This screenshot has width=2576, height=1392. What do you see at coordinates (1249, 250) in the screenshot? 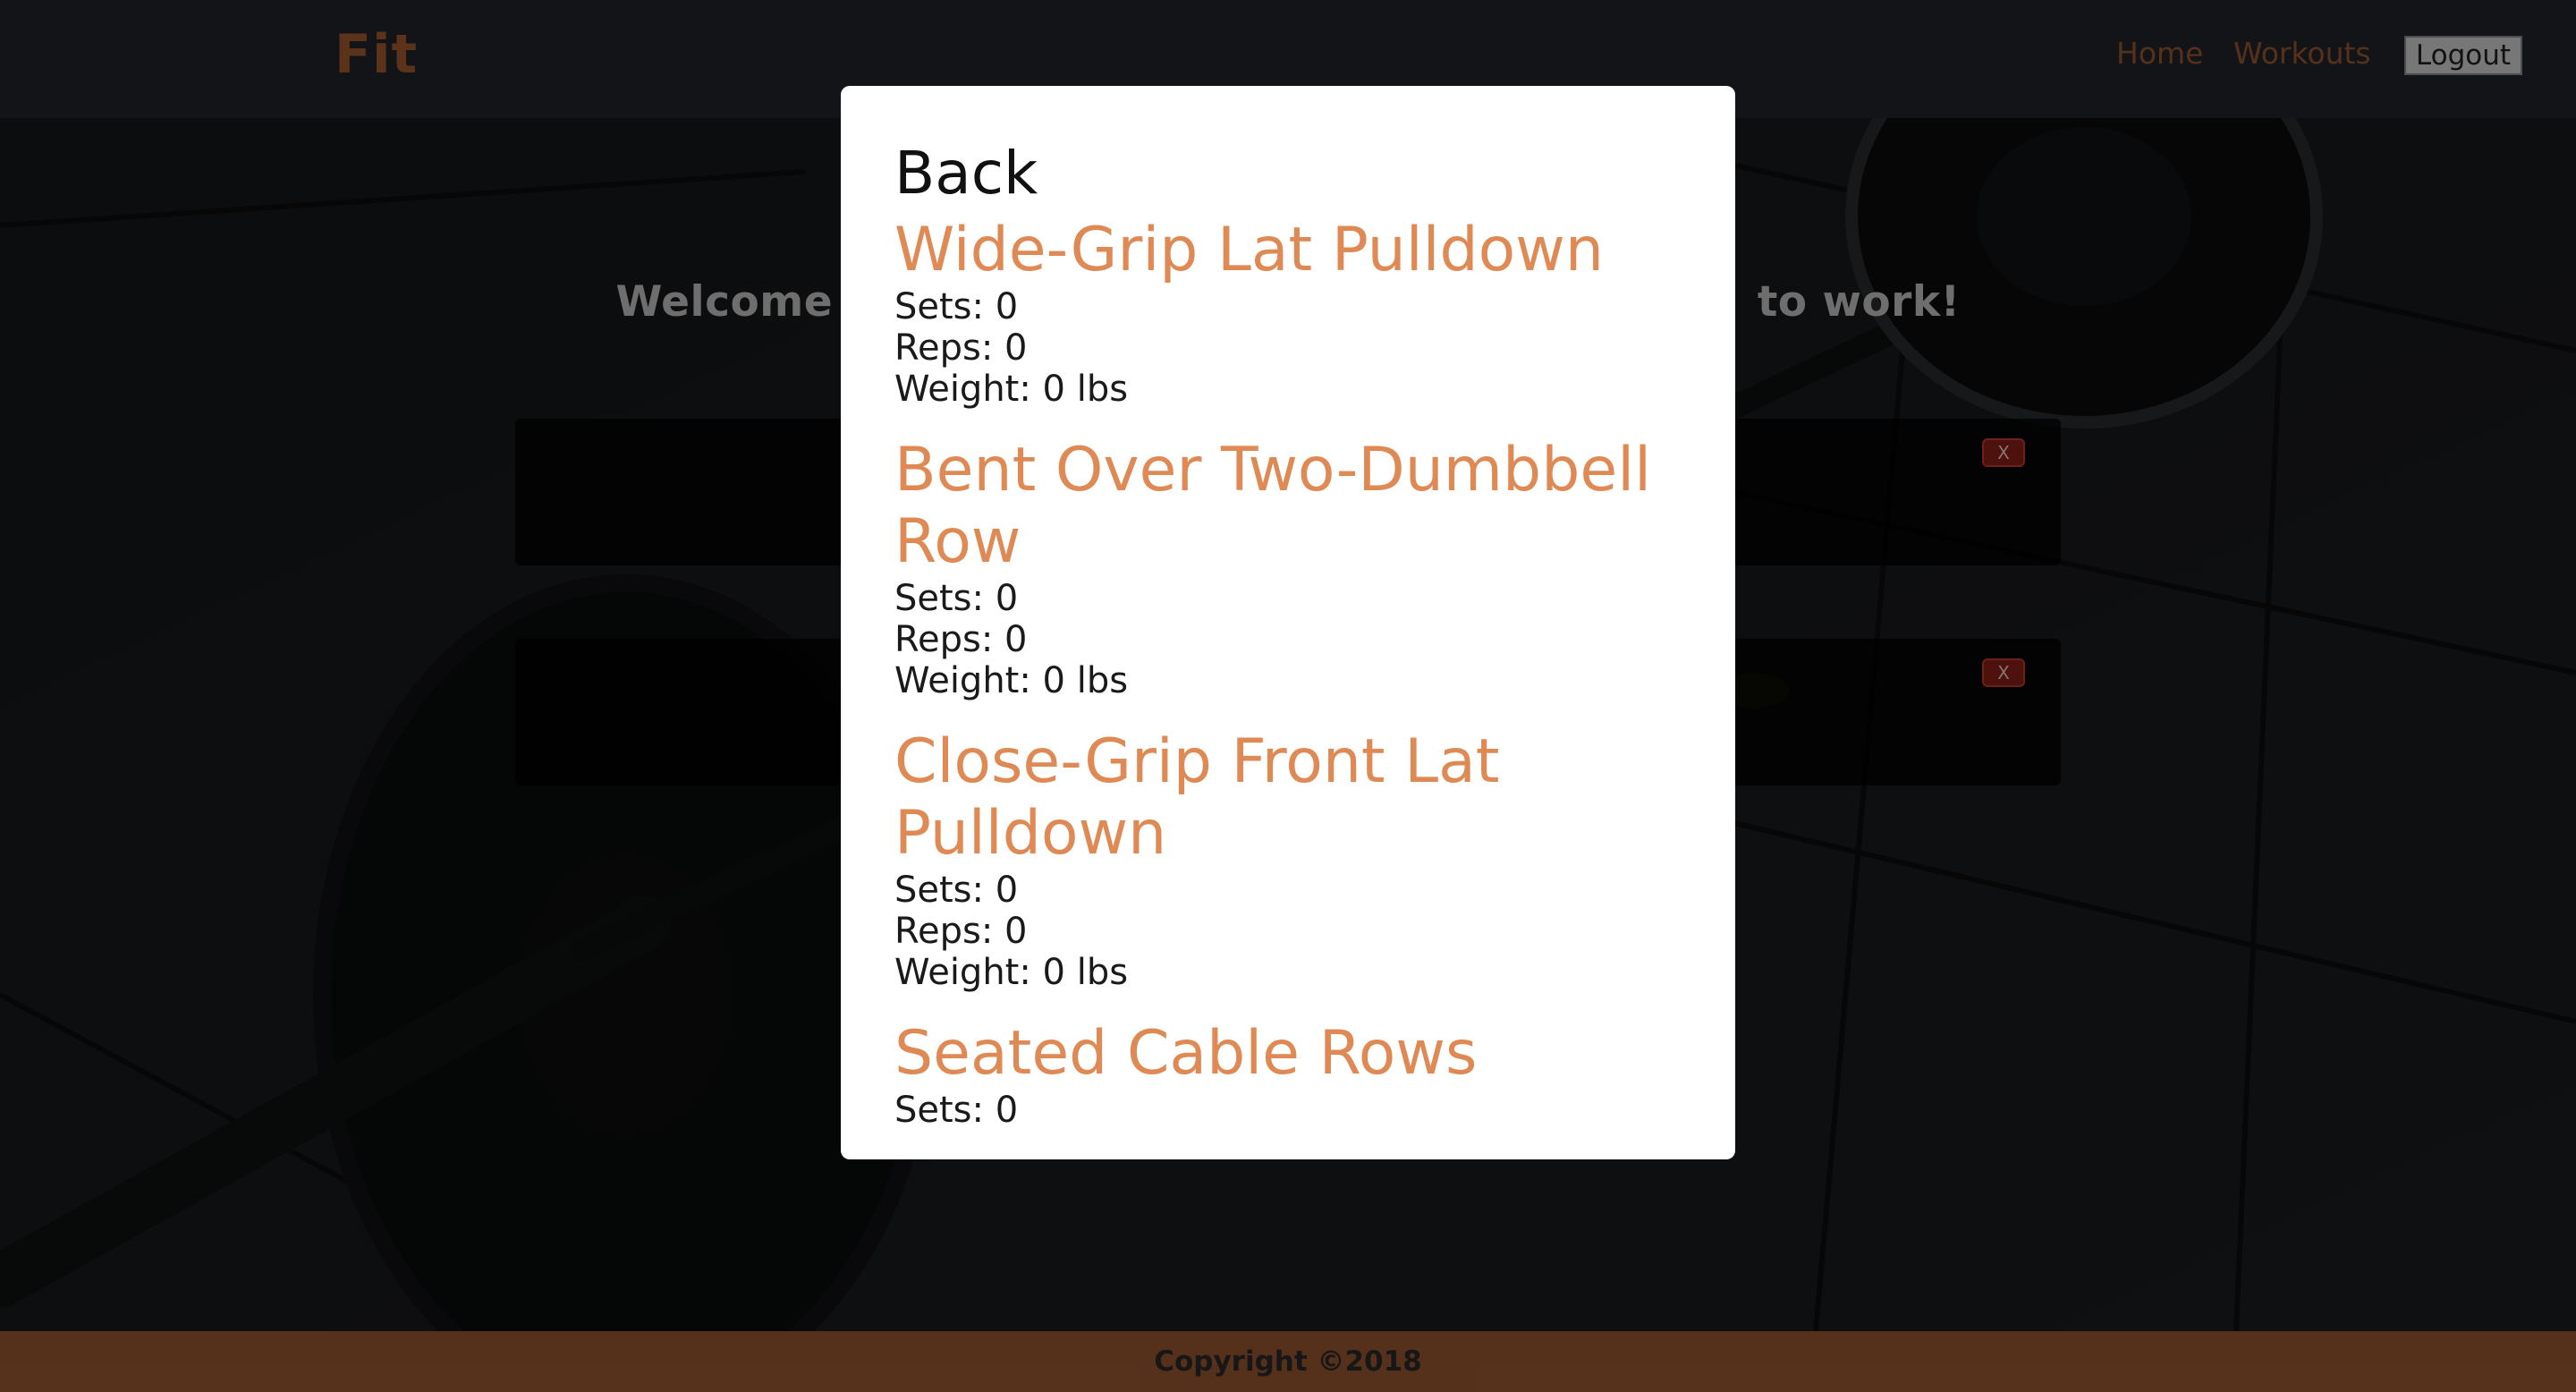
I see `exercise-name: Wide-Grip Lat Pulldown` at bounding box center [1249, 250].